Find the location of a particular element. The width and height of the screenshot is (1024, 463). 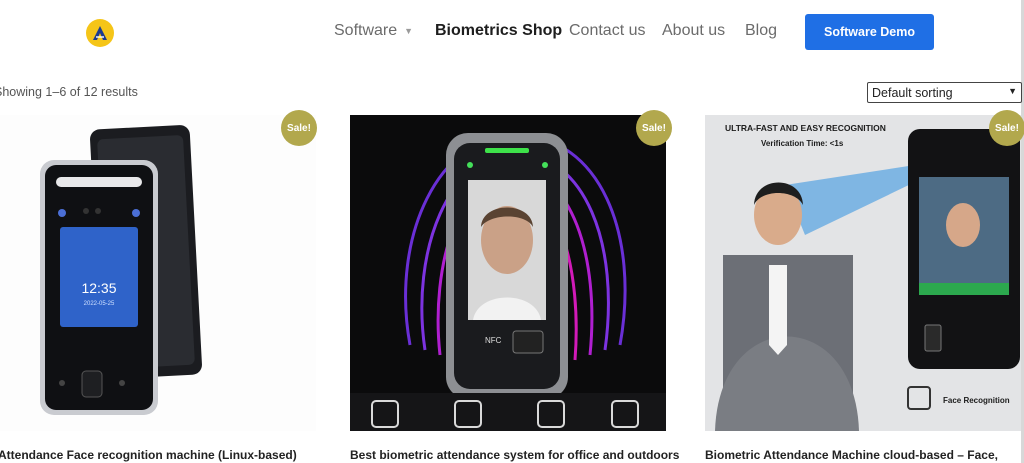

logo-icon is located at coordinates (100, 33).